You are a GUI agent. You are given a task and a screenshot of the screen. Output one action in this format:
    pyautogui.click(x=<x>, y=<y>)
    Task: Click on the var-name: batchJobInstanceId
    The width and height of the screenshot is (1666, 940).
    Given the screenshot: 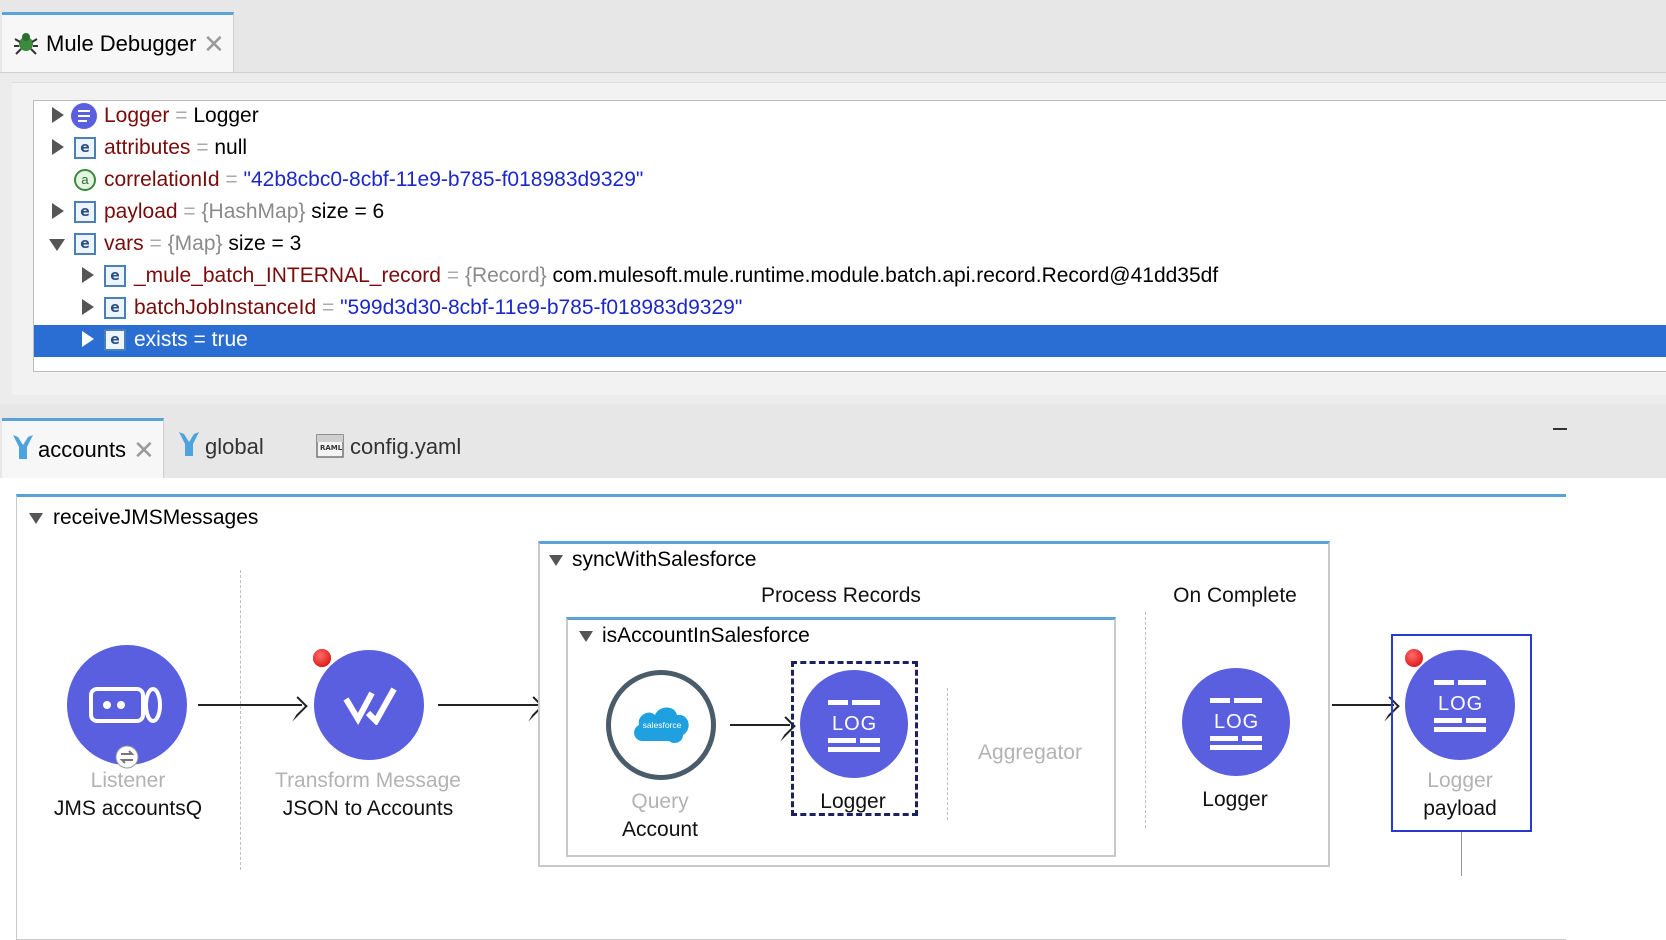 What is the action you would take?
    pyautogui.click(x=225, y=307)
    